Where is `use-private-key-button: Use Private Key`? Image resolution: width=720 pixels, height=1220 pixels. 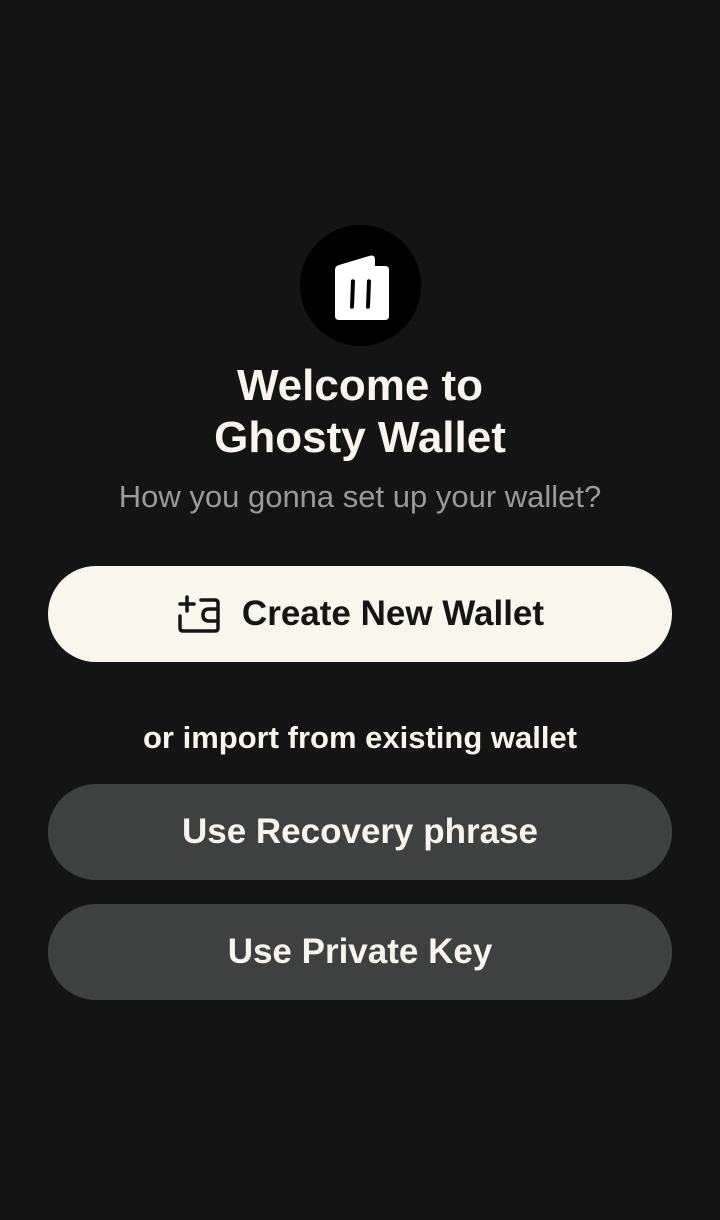
use-private-key-button: Use Private Key is located at coordinates (360, 952).